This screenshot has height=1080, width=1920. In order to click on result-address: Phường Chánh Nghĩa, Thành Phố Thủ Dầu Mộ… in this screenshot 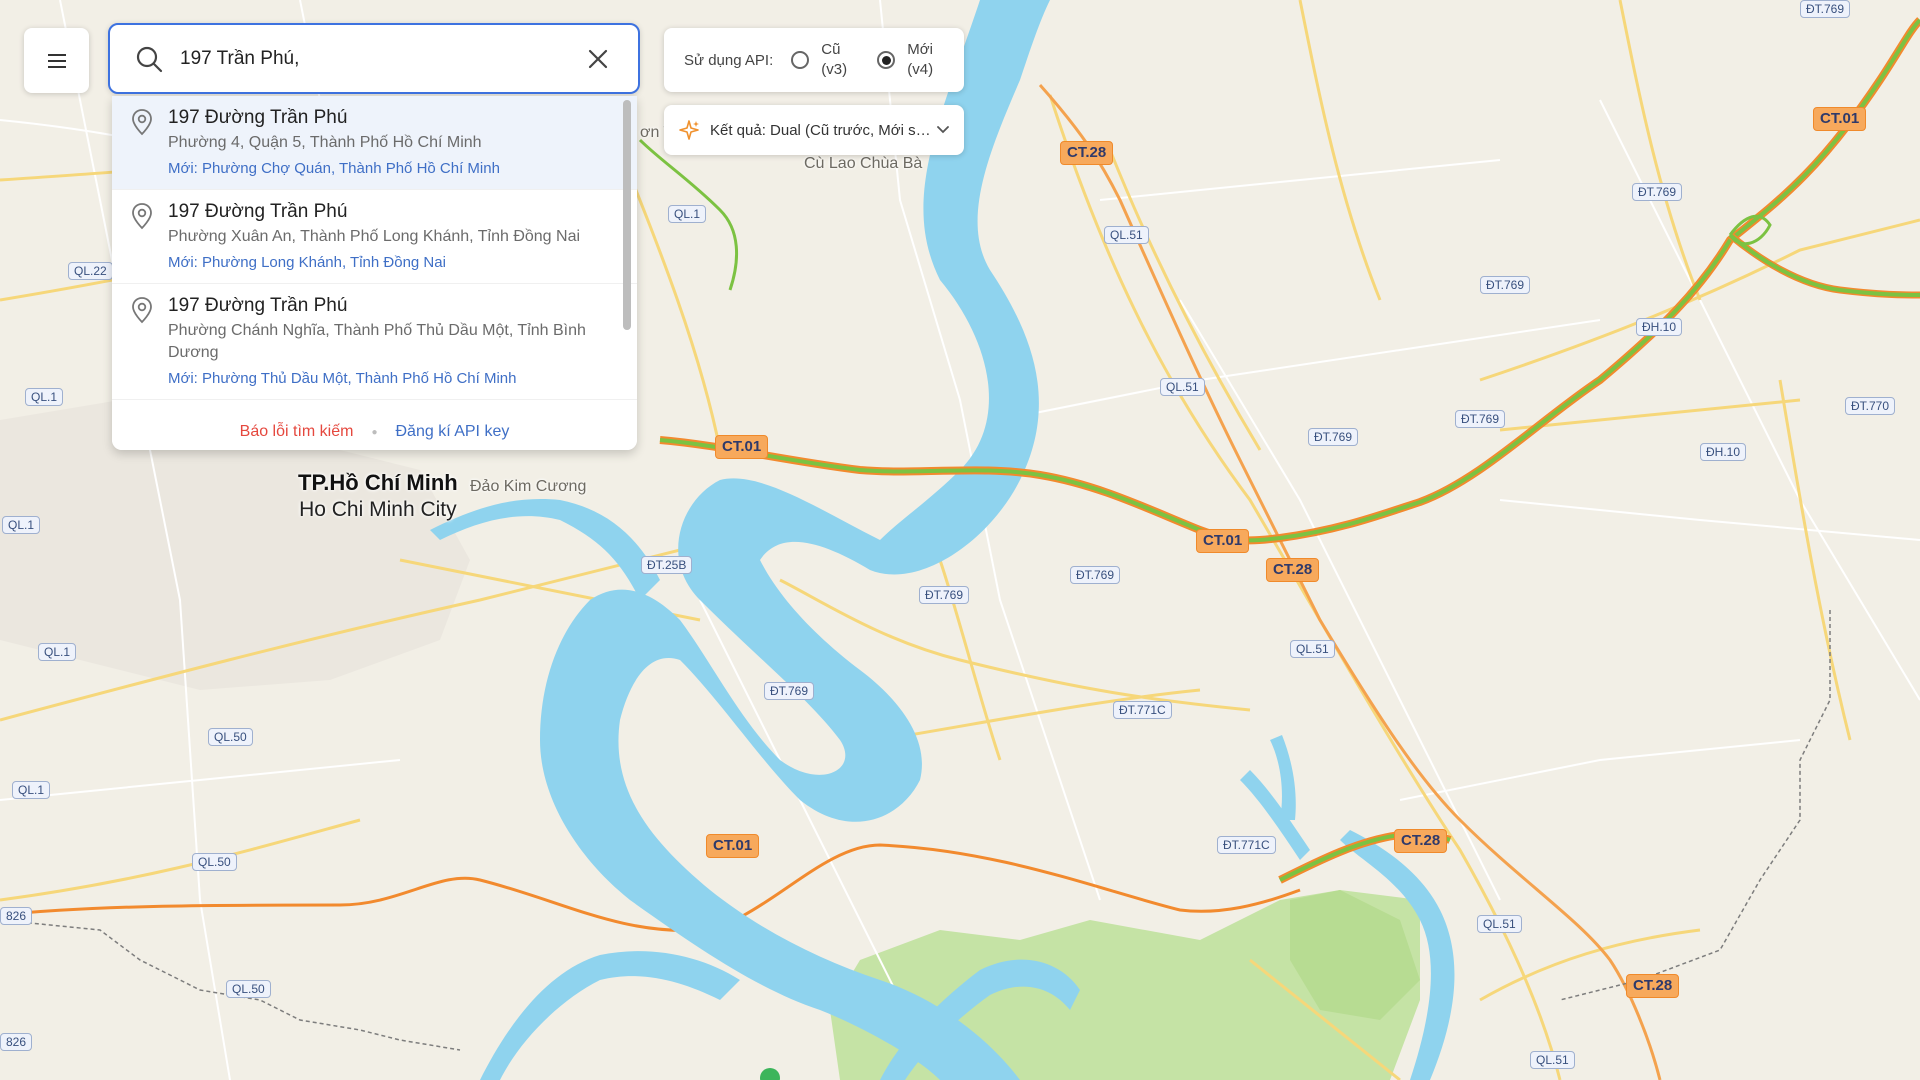, I will do `click(377, 341)`.